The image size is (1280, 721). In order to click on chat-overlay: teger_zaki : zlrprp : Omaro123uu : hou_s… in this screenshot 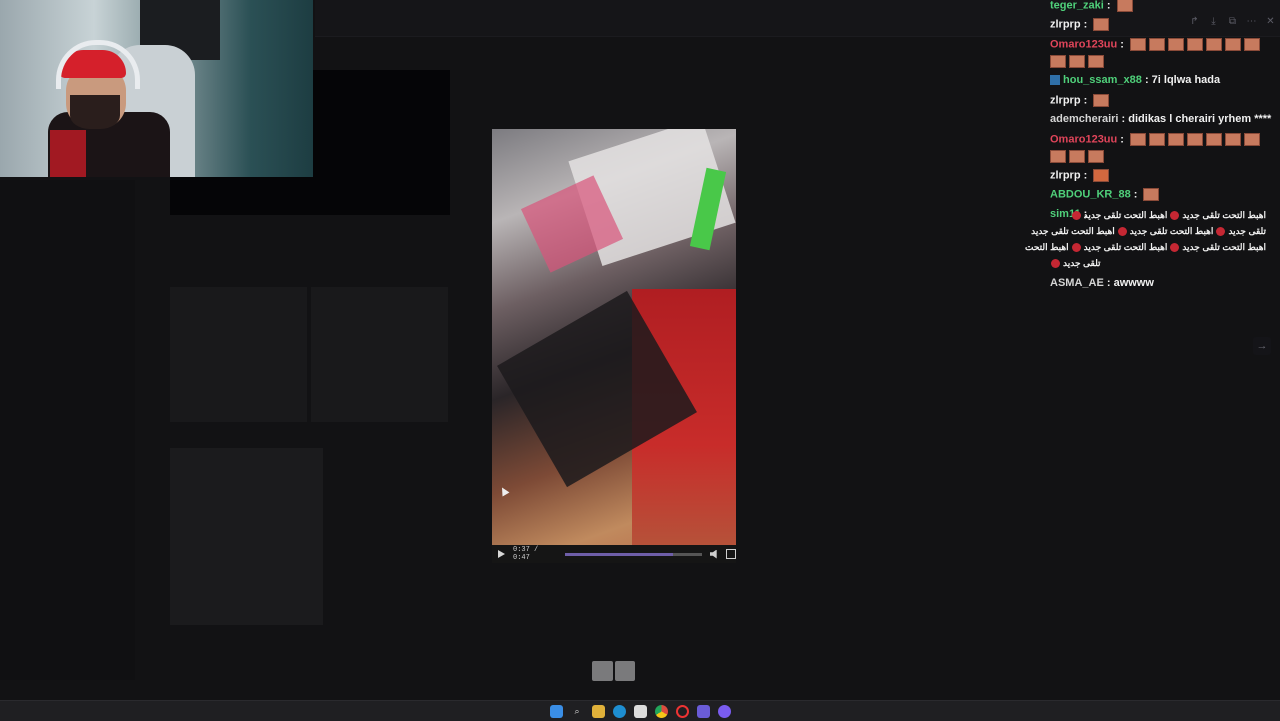, I will do `click(1152, 150)`.